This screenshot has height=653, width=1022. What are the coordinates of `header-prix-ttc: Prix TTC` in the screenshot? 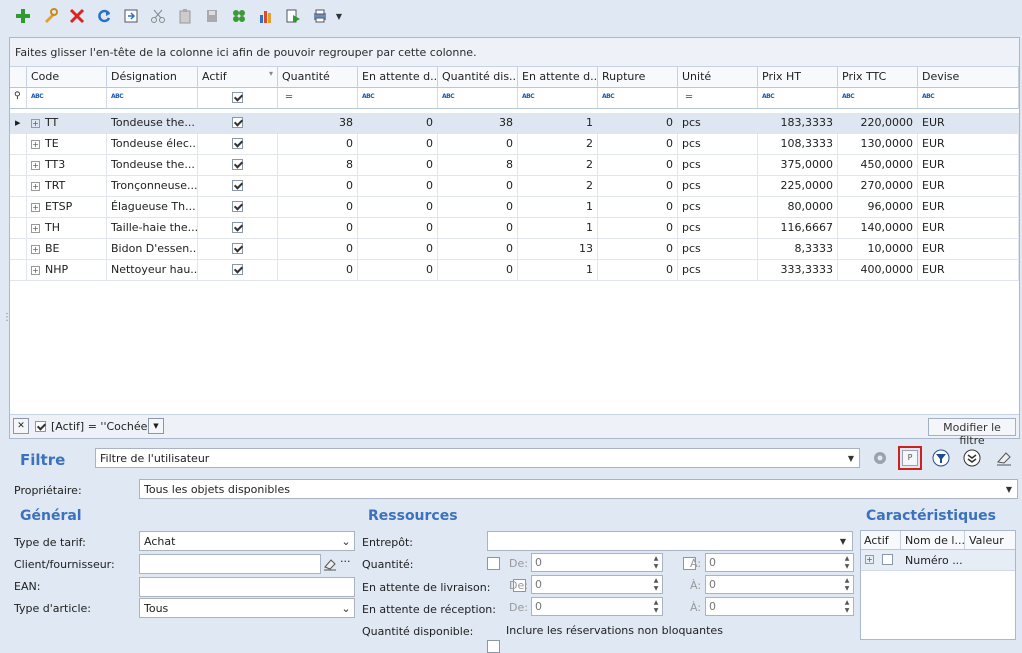 It's located at (878, 77).